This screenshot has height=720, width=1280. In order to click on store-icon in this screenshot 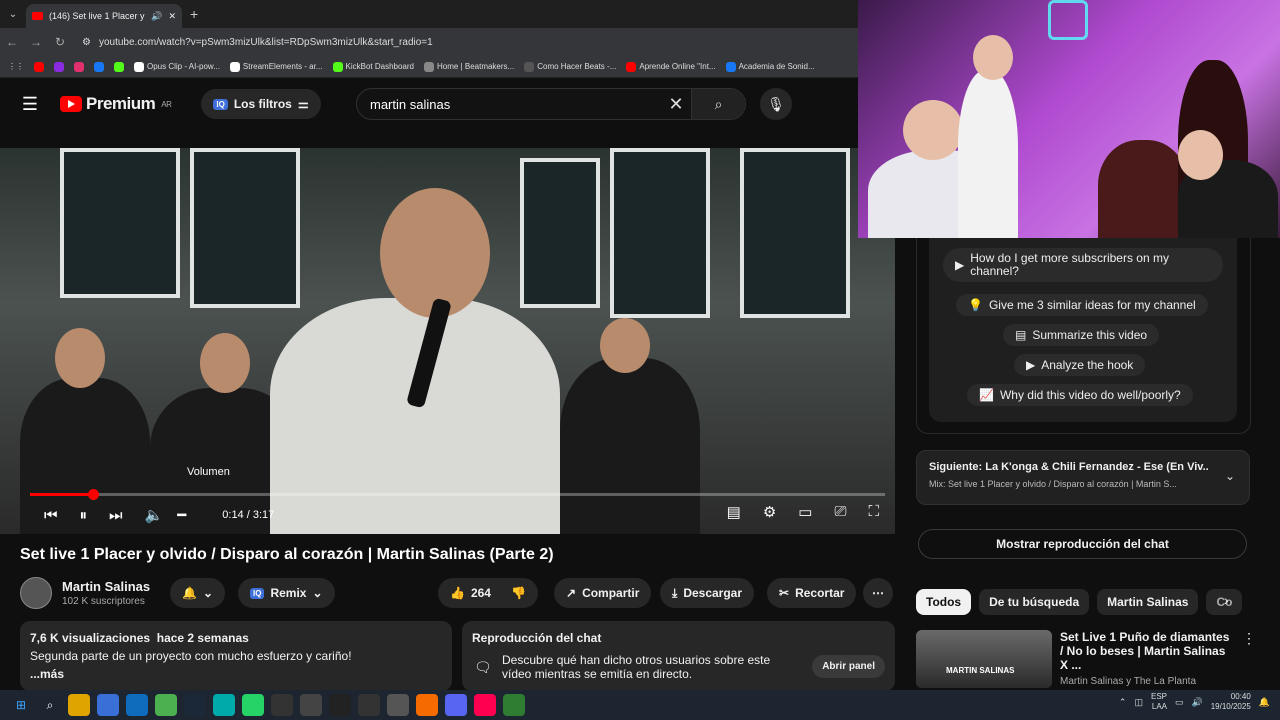, I will do `click(108, 705)`.